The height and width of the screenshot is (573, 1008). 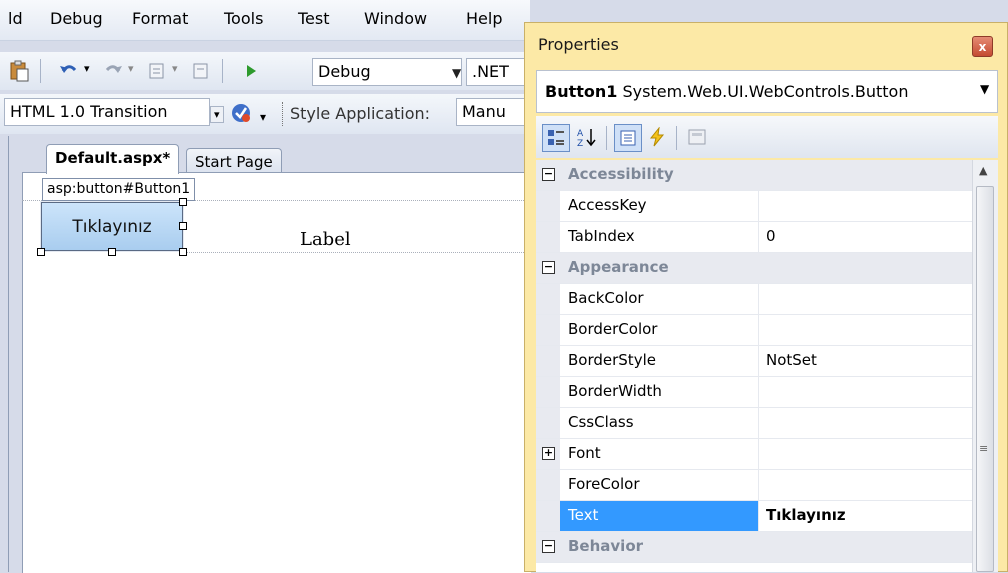 What do you see at coordinates (358, 252) in the screenshot?
I see `dotted-guide` at bounding box center [358, 252].